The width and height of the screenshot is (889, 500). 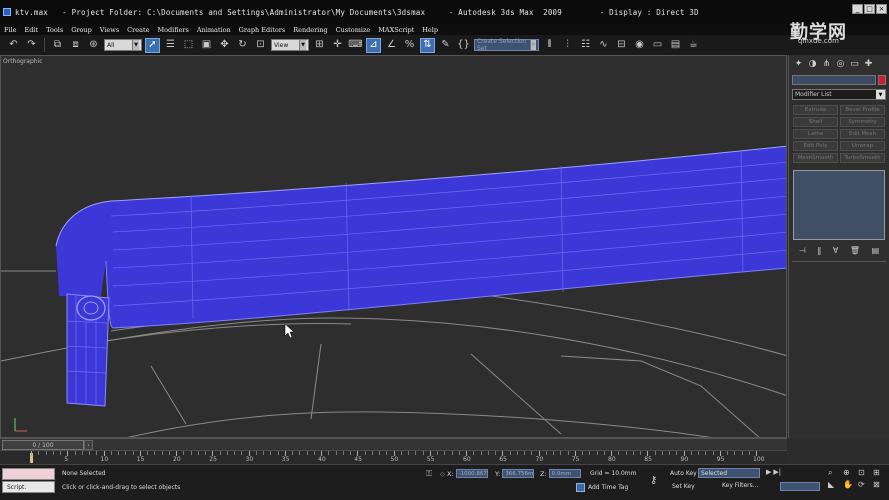 I want to click on curve-editor-icon: ∿, so click(x=603, y=45).